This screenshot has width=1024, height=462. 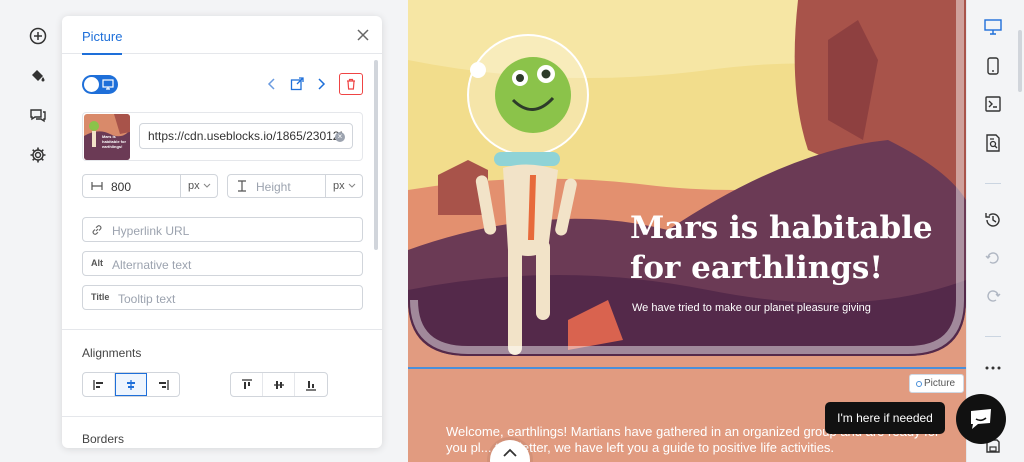 What do you see at coordinates (297, 84) in the screenshot?
I see `select-parent-icon` at bounding box center [297, 84].